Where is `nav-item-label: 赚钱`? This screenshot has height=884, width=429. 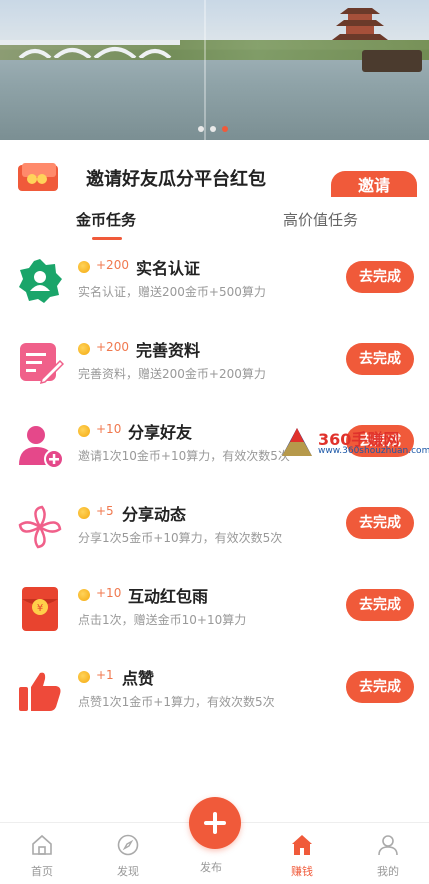 nav-item-label: 赚钱 is located at coordinates (302, 871).